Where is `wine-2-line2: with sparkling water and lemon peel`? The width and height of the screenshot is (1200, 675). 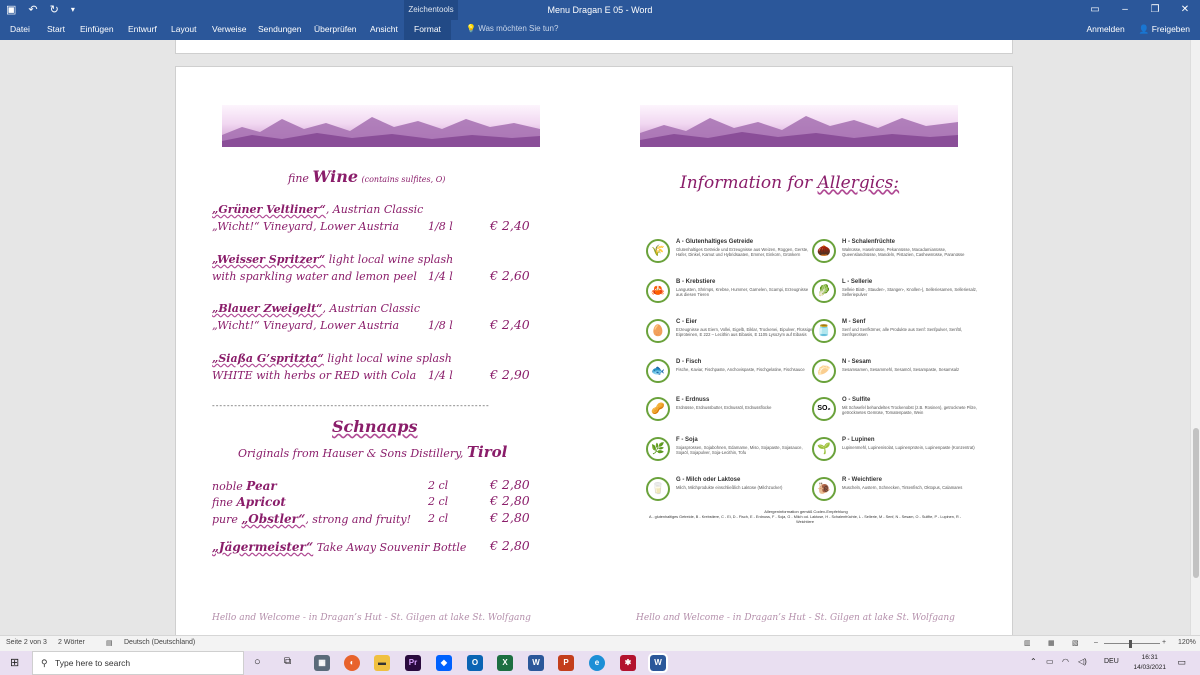 wine-2-line2: with sparkling water and lemon peel is located at coordinates (314, 276).